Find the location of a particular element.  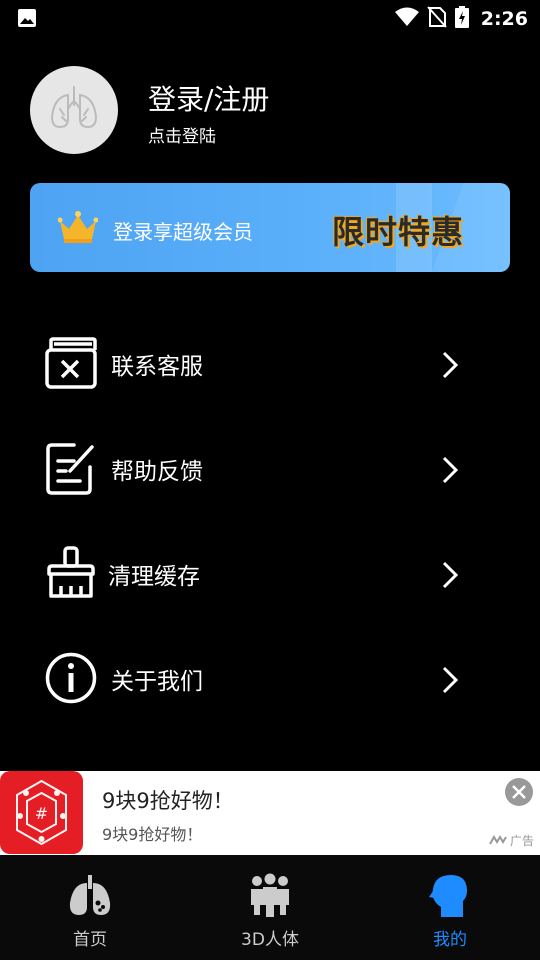

ad-app-logo: # is located at coordinates (41, 812).